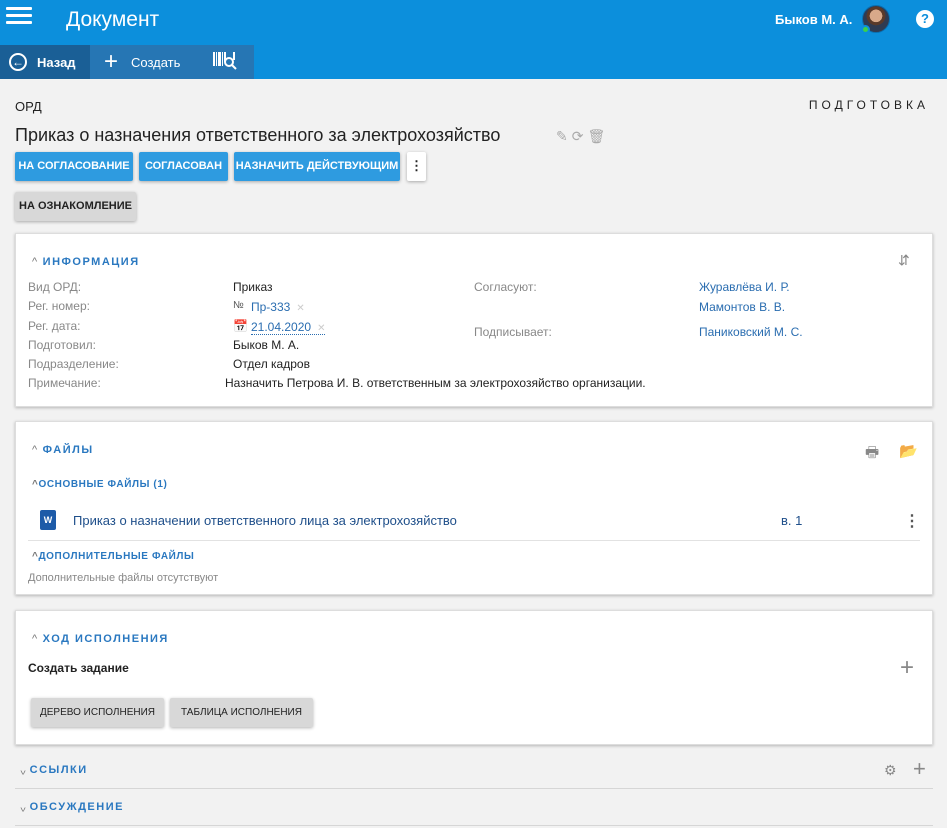 The image size is (947, 828). What do you see at coordinates (791, 520) in the screenshot?
I see `file-version: в. 1` at bounding box center [791, 520].